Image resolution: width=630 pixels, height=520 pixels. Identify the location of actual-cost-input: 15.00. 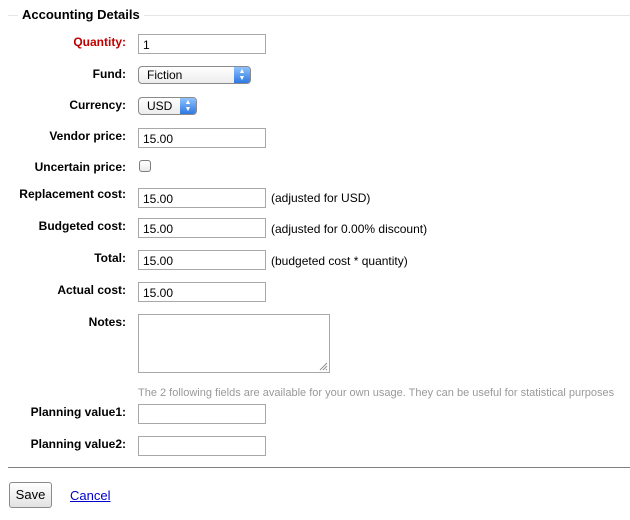
(202, 292).